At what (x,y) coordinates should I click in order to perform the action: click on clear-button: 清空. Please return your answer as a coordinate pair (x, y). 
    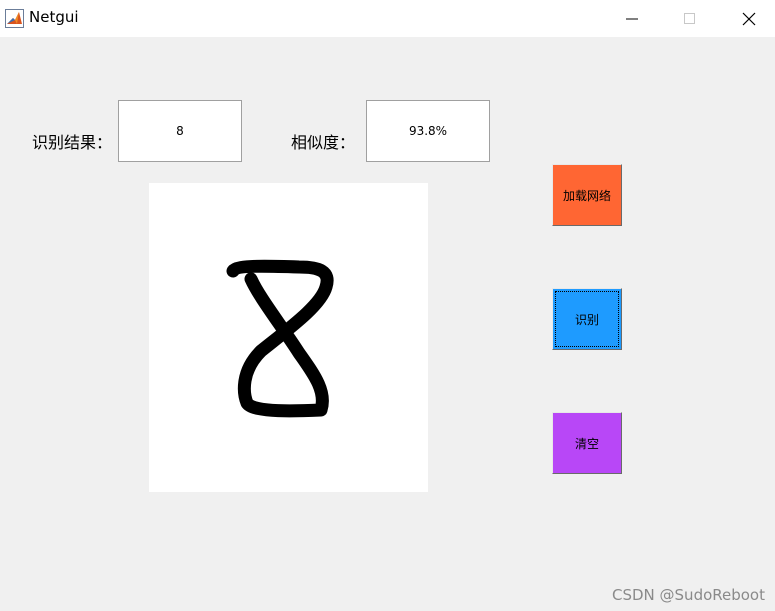
    Looking at the image, I should click on (587, 443).